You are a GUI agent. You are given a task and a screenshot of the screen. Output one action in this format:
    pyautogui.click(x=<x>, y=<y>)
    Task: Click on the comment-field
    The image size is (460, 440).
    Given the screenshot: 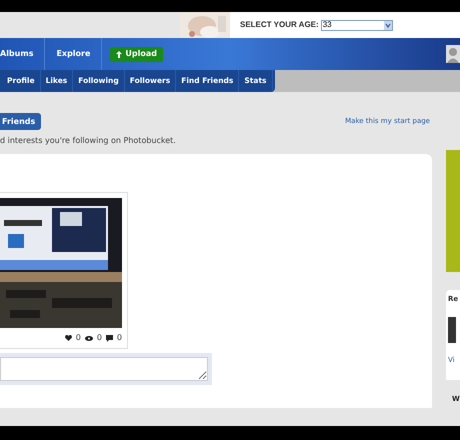 What is the action you would take?
    pyautogui.click(x=104, y=369)
    